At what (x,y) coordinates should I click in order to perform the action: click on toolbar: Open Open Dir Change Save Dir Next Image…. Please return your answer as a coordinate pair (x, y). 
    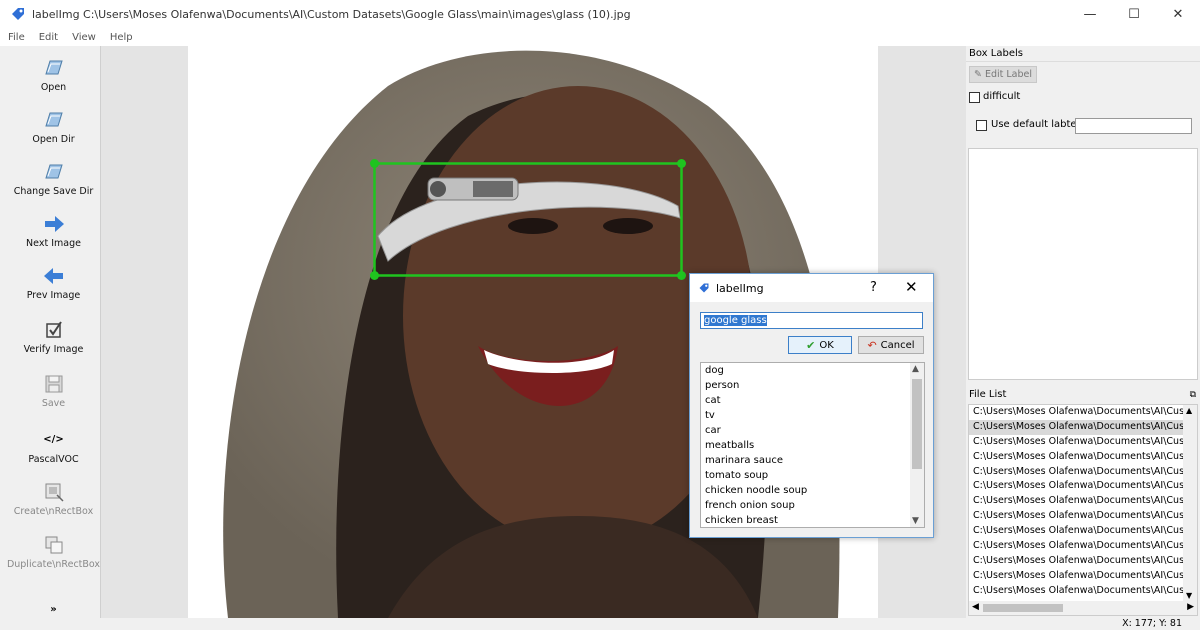
    Looking at the image, I should click on (53, 332).